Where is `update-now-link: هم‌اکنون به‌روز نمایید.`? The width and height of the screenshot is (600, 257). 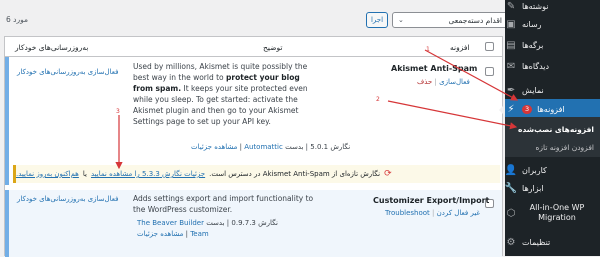 update-now-link: هم‌اکنون به‌روز نمایید. is located at coordinates (47, 174).